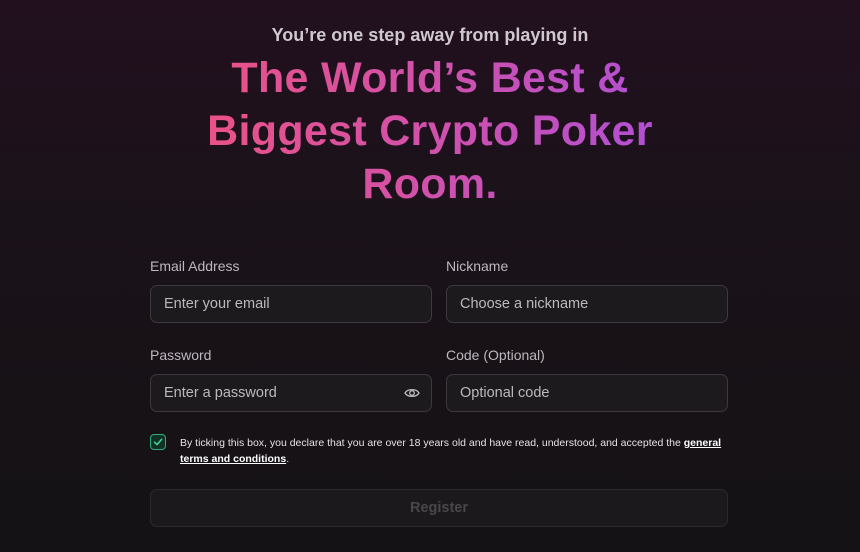 Image resolution: width=860 pixels, height=552 pixels. I want to click on email-input-wrap, so click(291, 304).